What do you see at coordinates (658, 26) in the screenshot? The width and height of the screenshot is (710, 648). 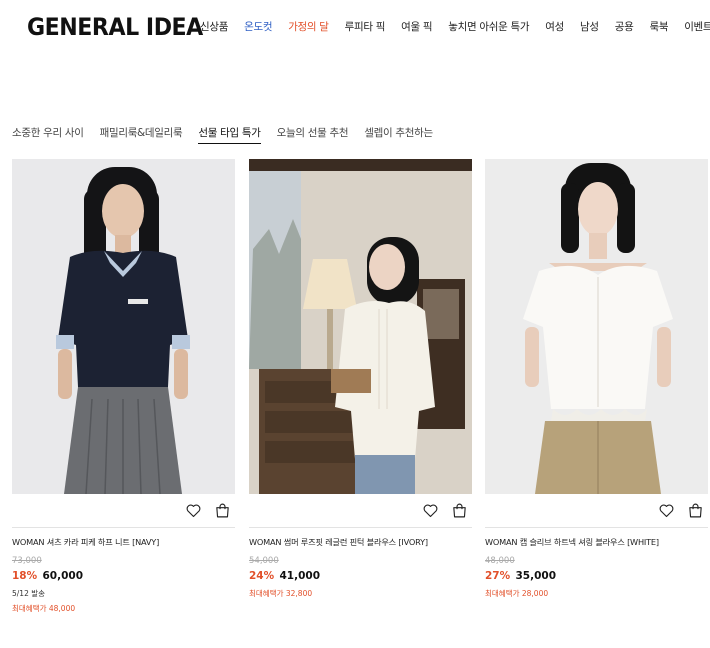 I see `nav-item-lookbook: 룩북` at bounding box center [658, 26].